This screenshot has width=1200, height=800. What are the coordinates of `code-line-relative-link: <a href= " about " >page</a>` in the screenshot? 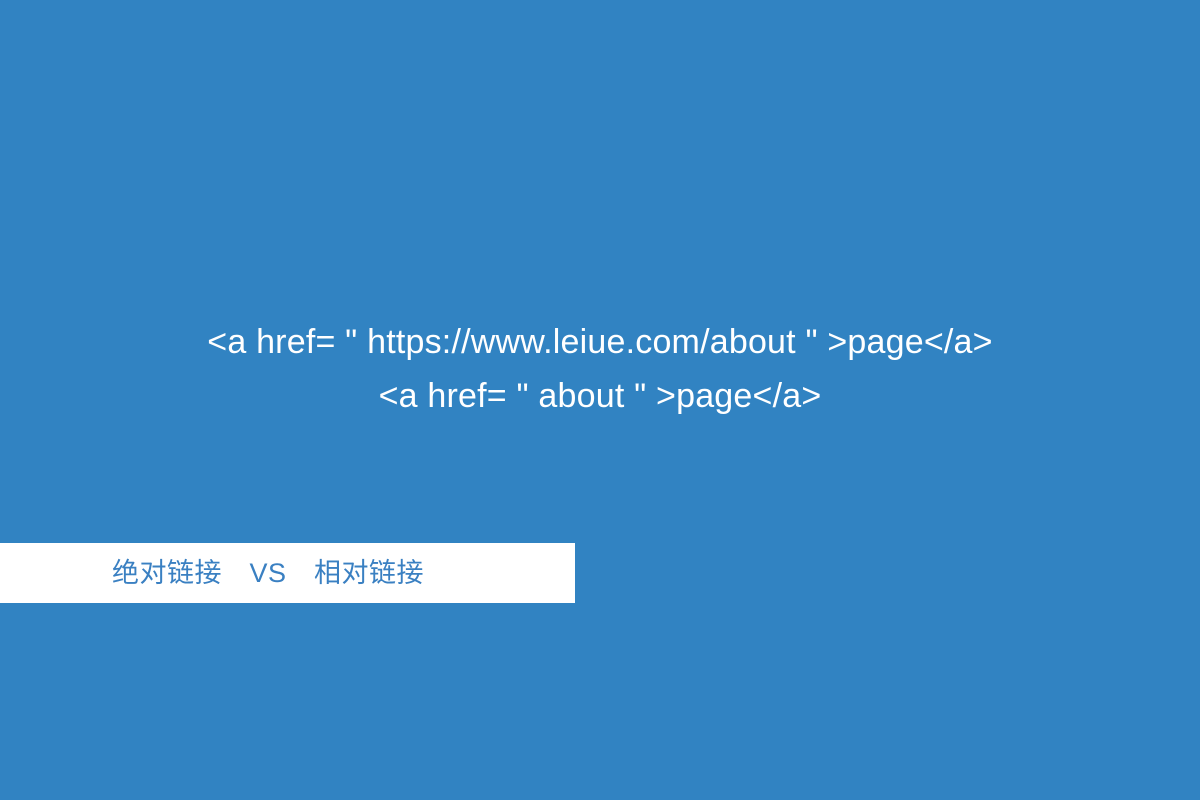 It's located at (600, 396).